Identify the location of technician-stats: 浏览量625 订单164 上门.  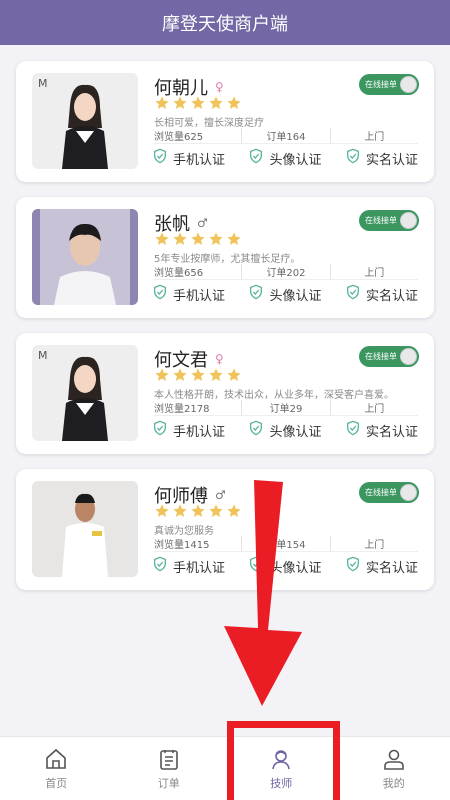
(286, 136).